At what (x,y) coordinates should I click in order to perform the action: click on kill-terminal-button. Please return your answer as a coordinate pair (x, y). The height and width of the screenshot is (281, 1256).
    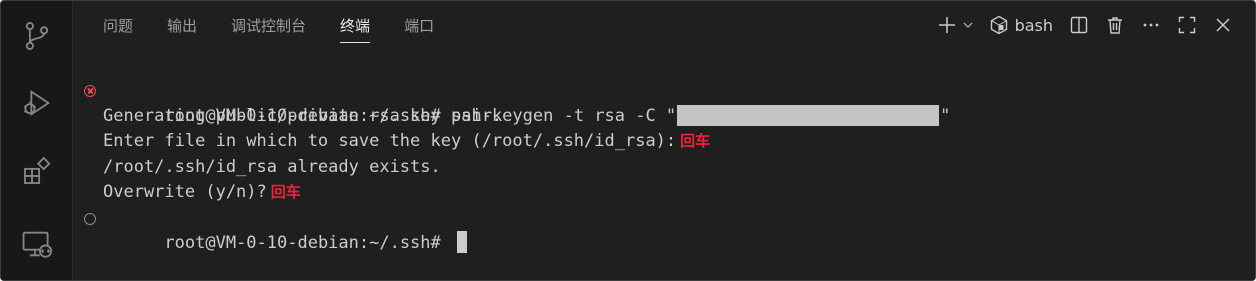
    Looking at the image, I should click on (1115, 25).